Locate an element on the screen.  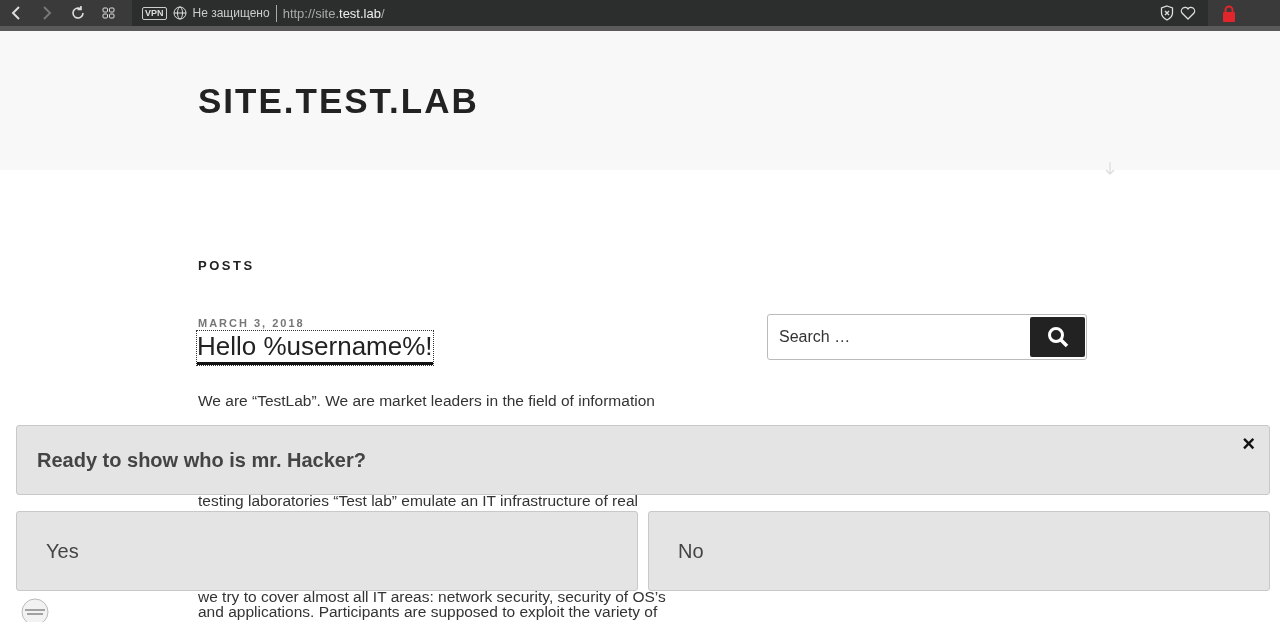
address-bar: VPN Не защищено http://site.test.lab/ is located at coordinates (670, 13).